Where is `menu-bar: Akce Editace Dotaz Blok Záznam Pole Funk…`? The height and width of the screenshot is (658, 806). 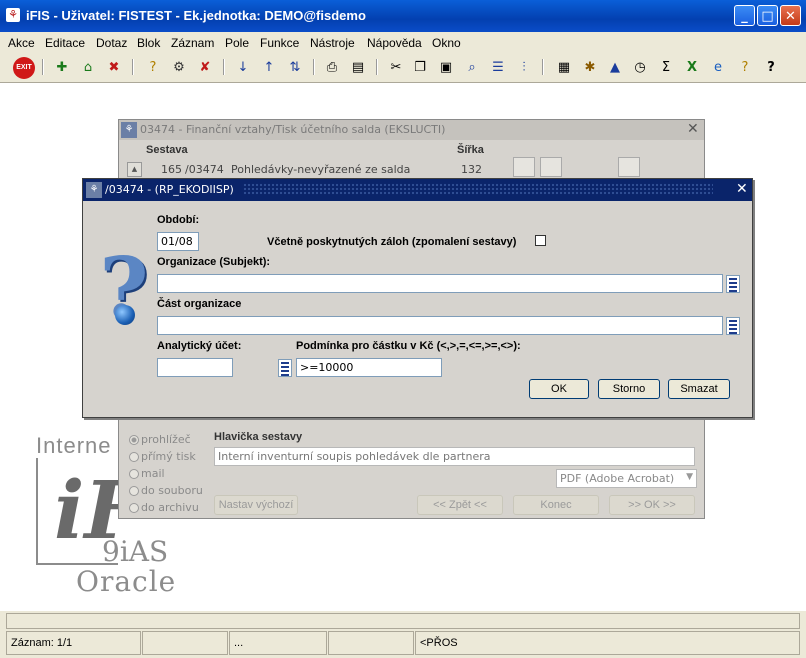 menu-bar: Akce Editace Dotaz Blok Záznam Pole Funk… is located at coordinates (403, 42).